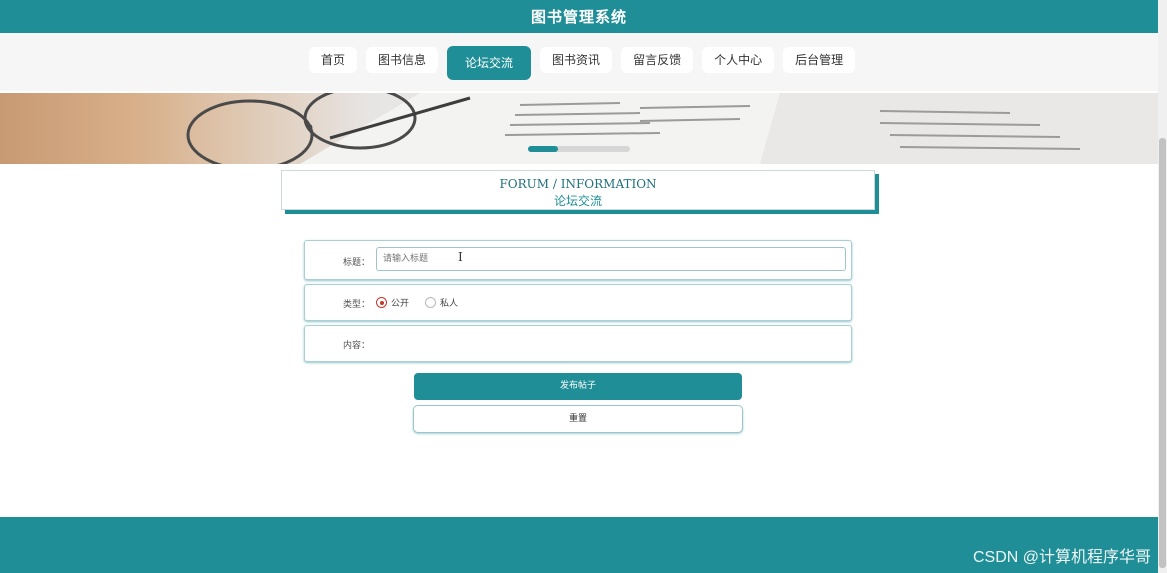  I want to click on nav-personal-center: 个人中心, so click(738, 60).